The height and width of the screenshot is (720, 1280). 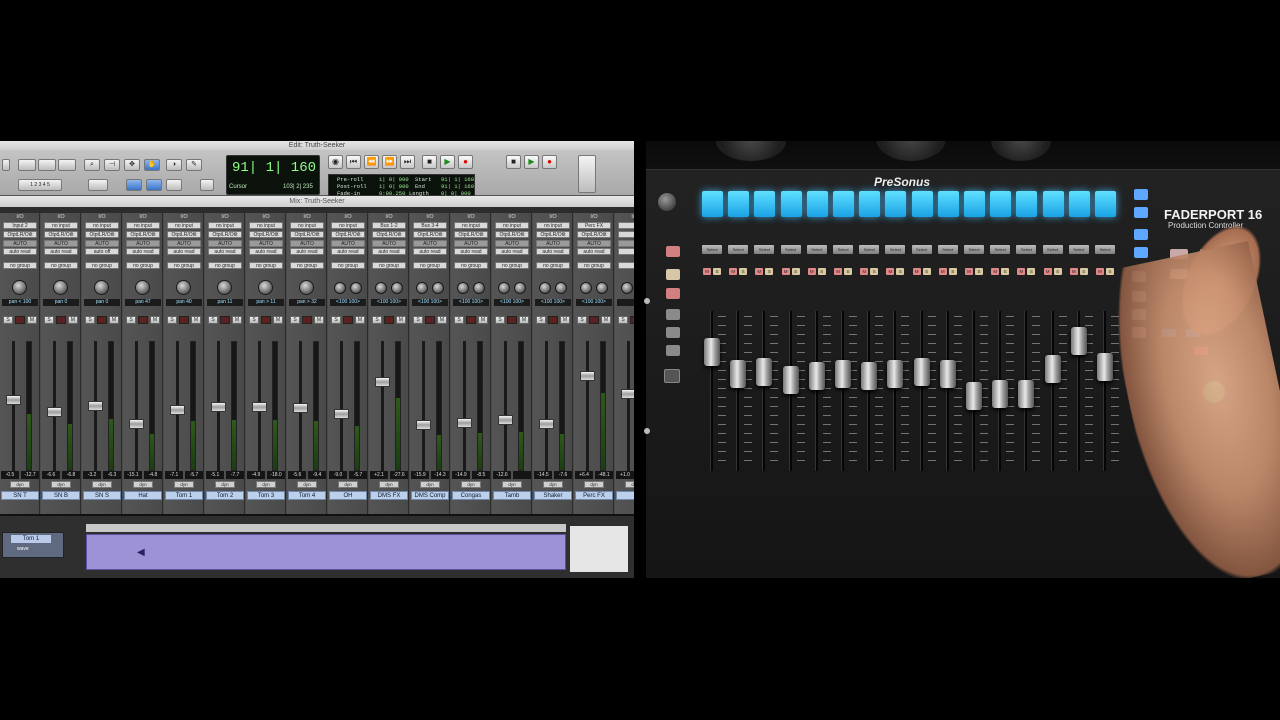 What do you see at coordinates (626, 234) in the screenshot?
I see `output-selector` at bounding box center [626, 234].